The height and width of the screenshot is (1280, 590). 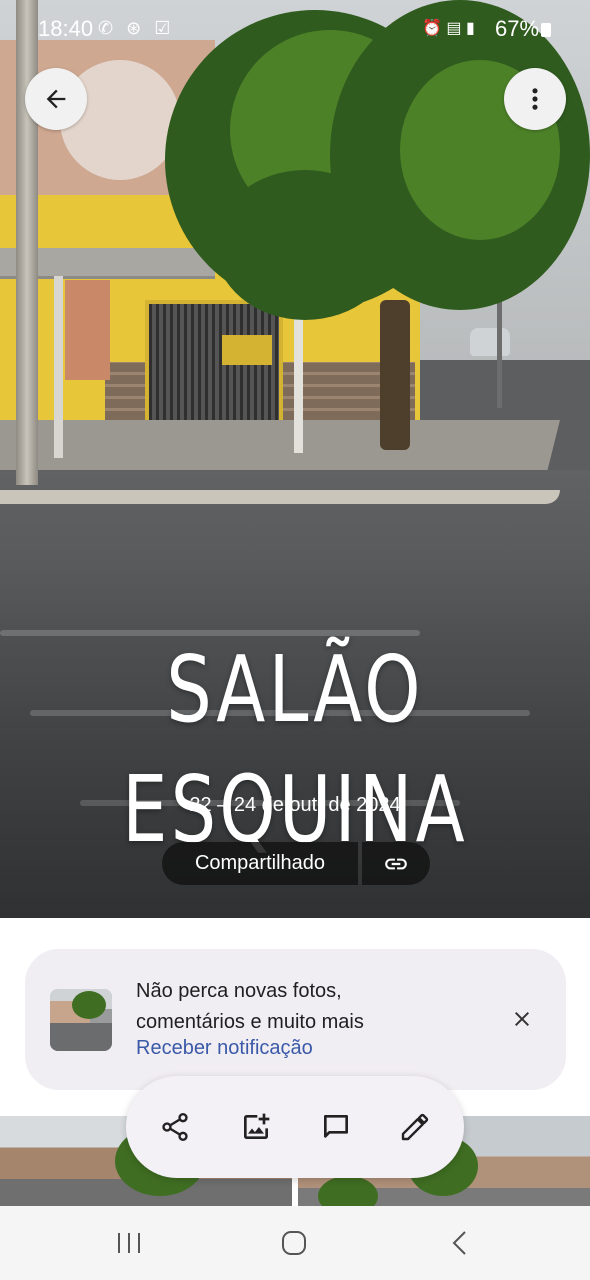 I want to click on signal-icon: ▮, so click(x=470, y=28).